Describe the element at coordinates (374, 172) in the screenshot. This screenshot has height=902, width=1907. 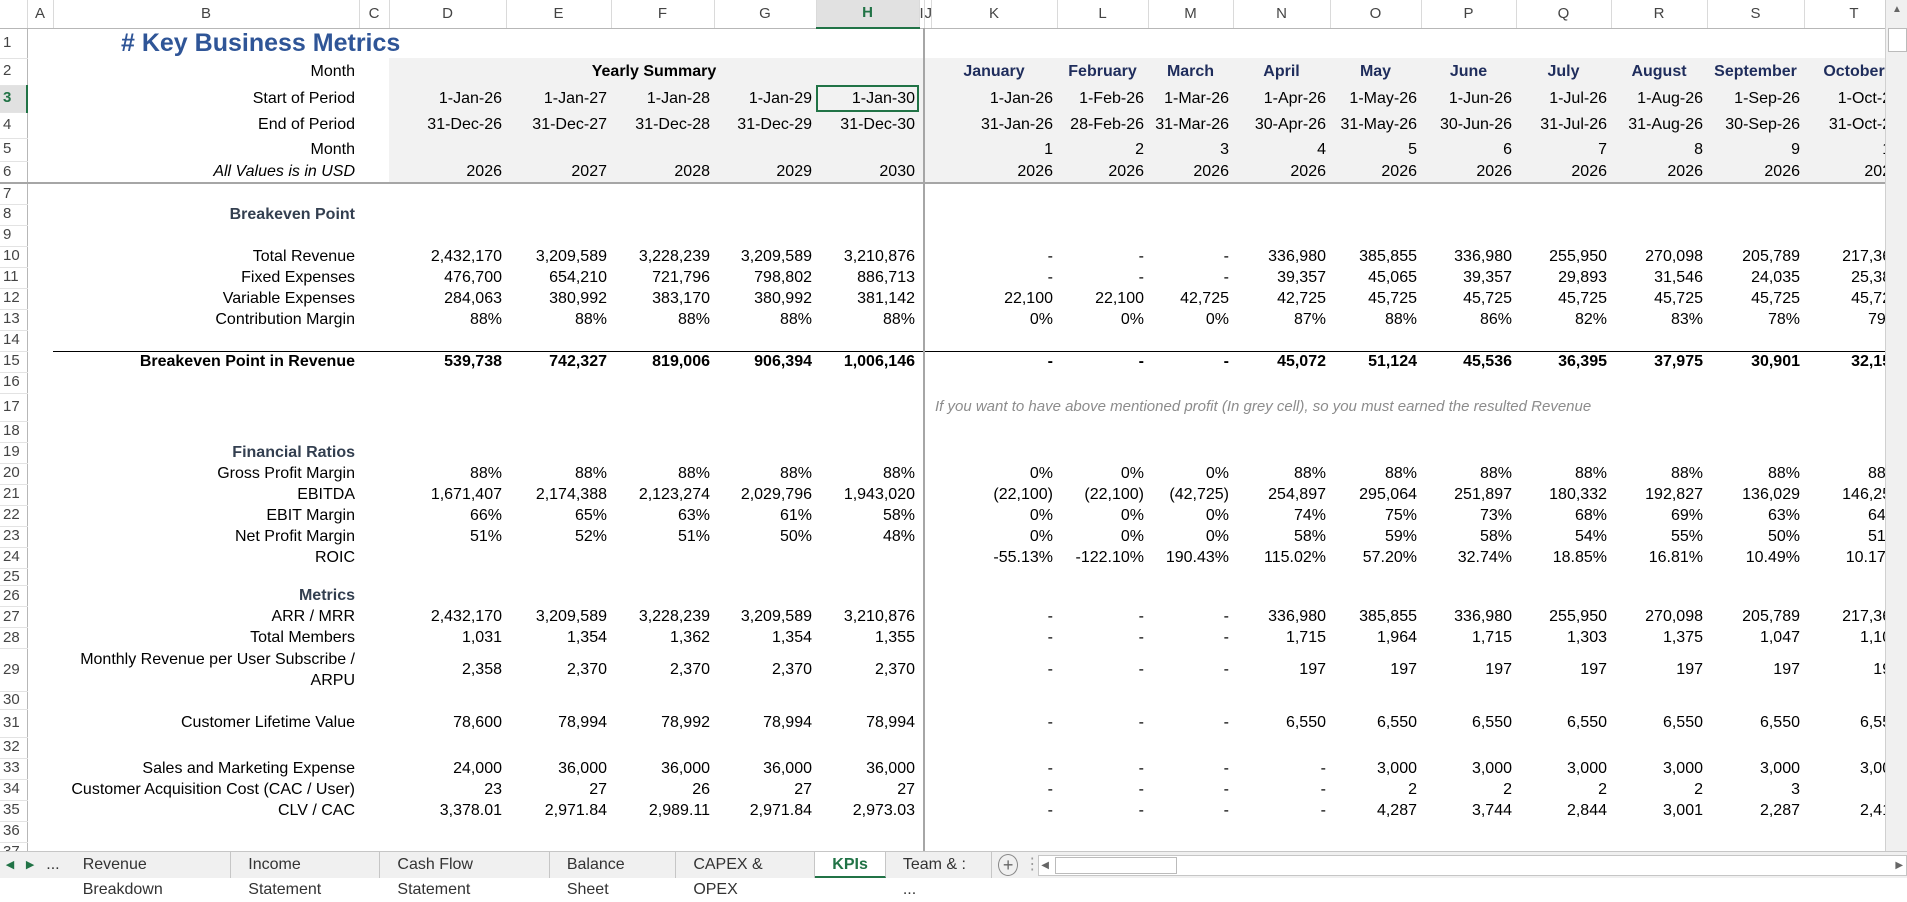
I see `cell-c6` at that location.